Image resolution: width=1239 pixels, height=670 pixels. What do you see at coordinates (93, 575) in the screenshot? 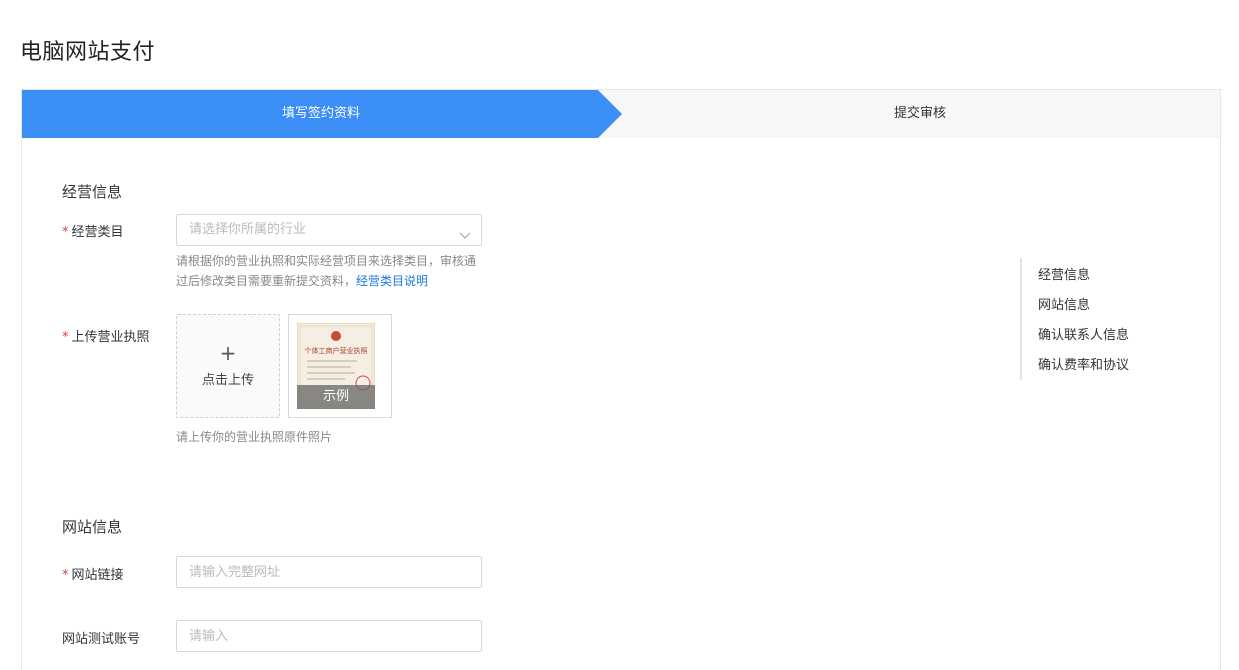
I see `website-url-label: * 网站链接` at bounding box center [93, 575].